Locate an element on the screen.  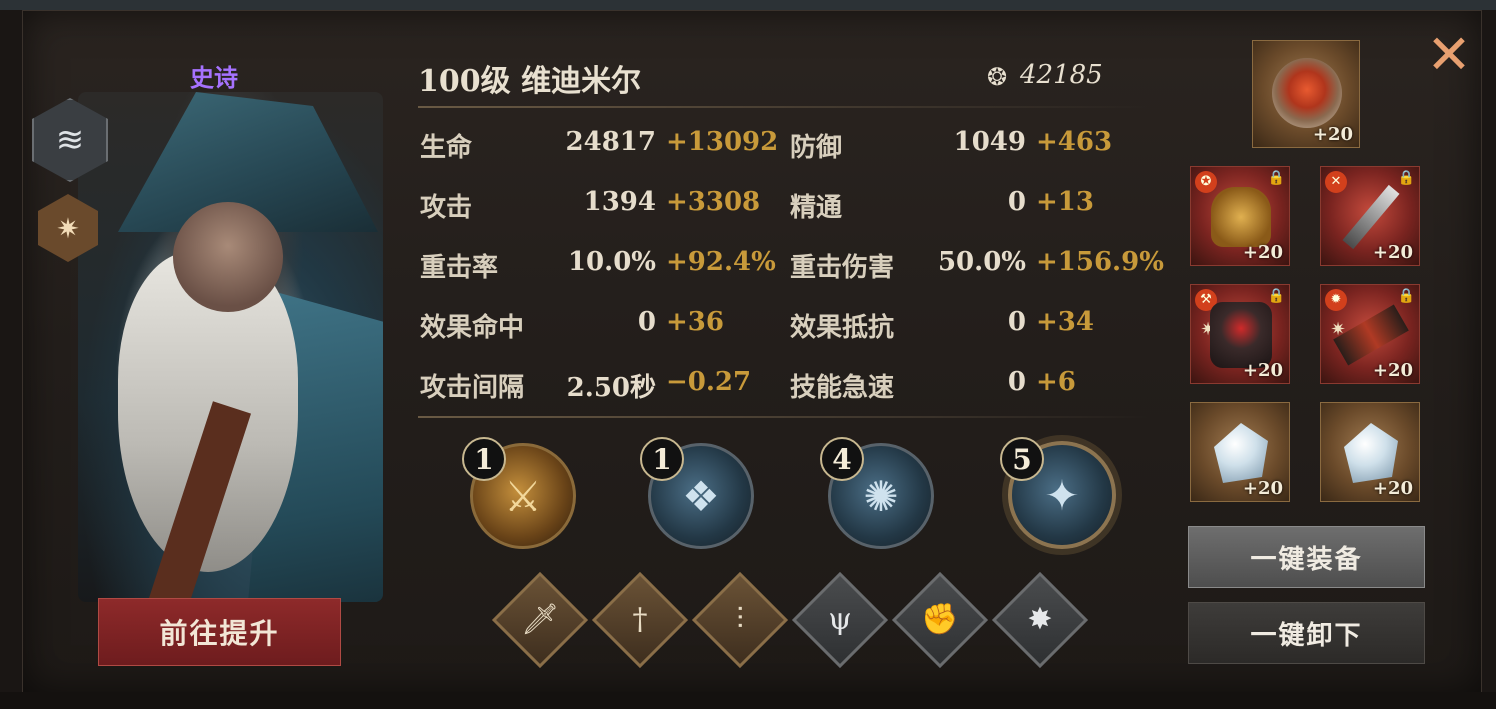
crossed-swords-icon: ⚔ is located at coordinates (523, 496).